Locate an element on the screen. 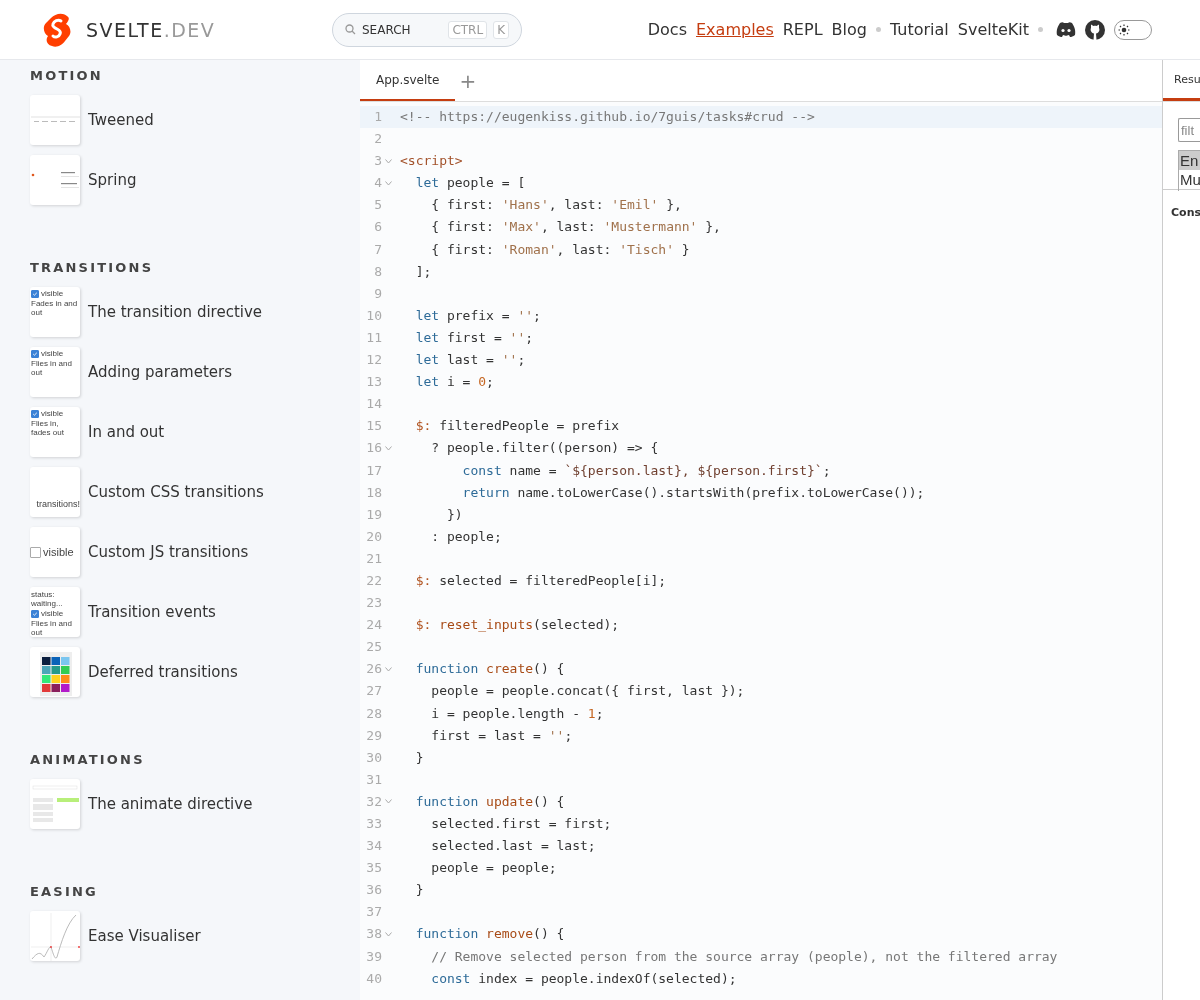 The image size is (1200, 1000). line-number: 16 is located at coordinates (373, 448).